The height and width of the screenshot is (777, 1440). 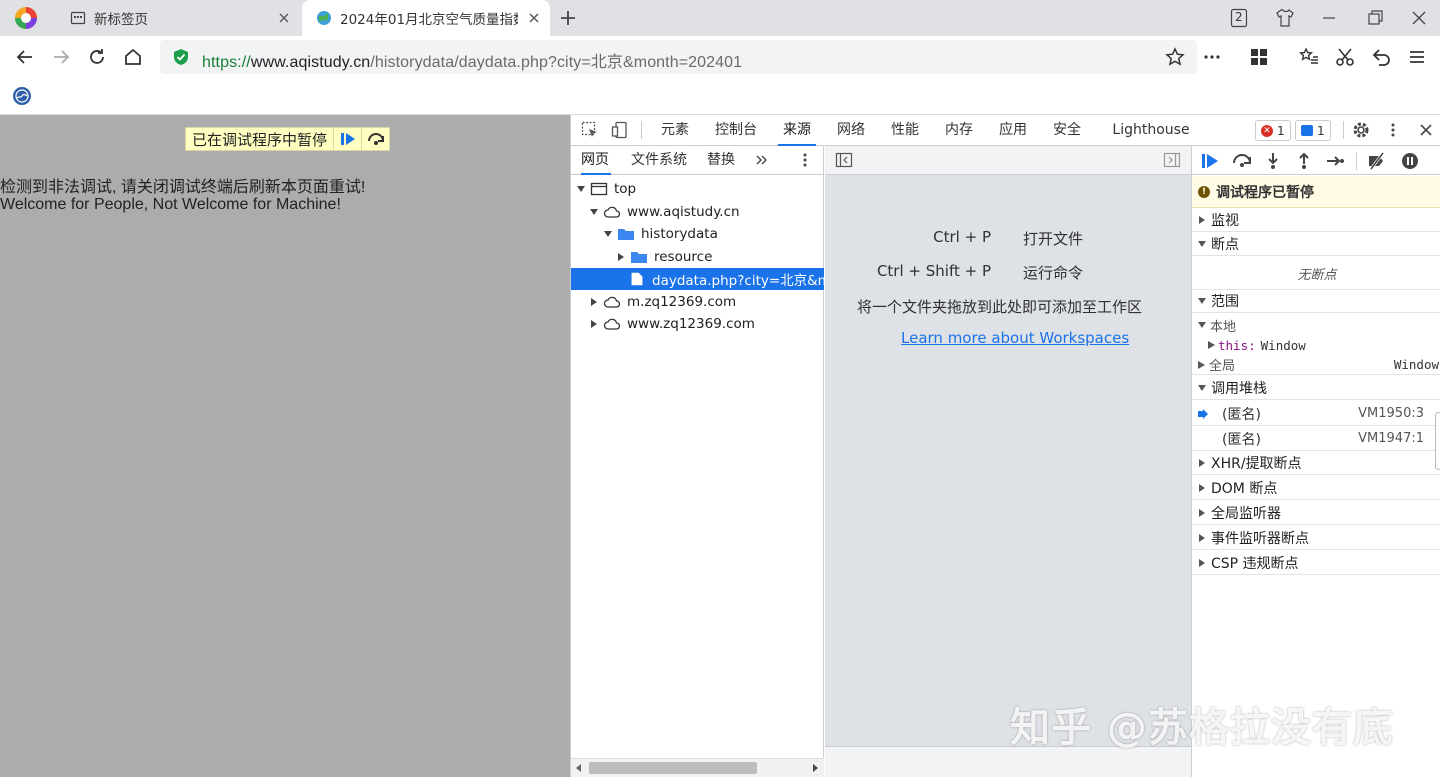 I want to click on step-icon, so click(x=1335, y=161).